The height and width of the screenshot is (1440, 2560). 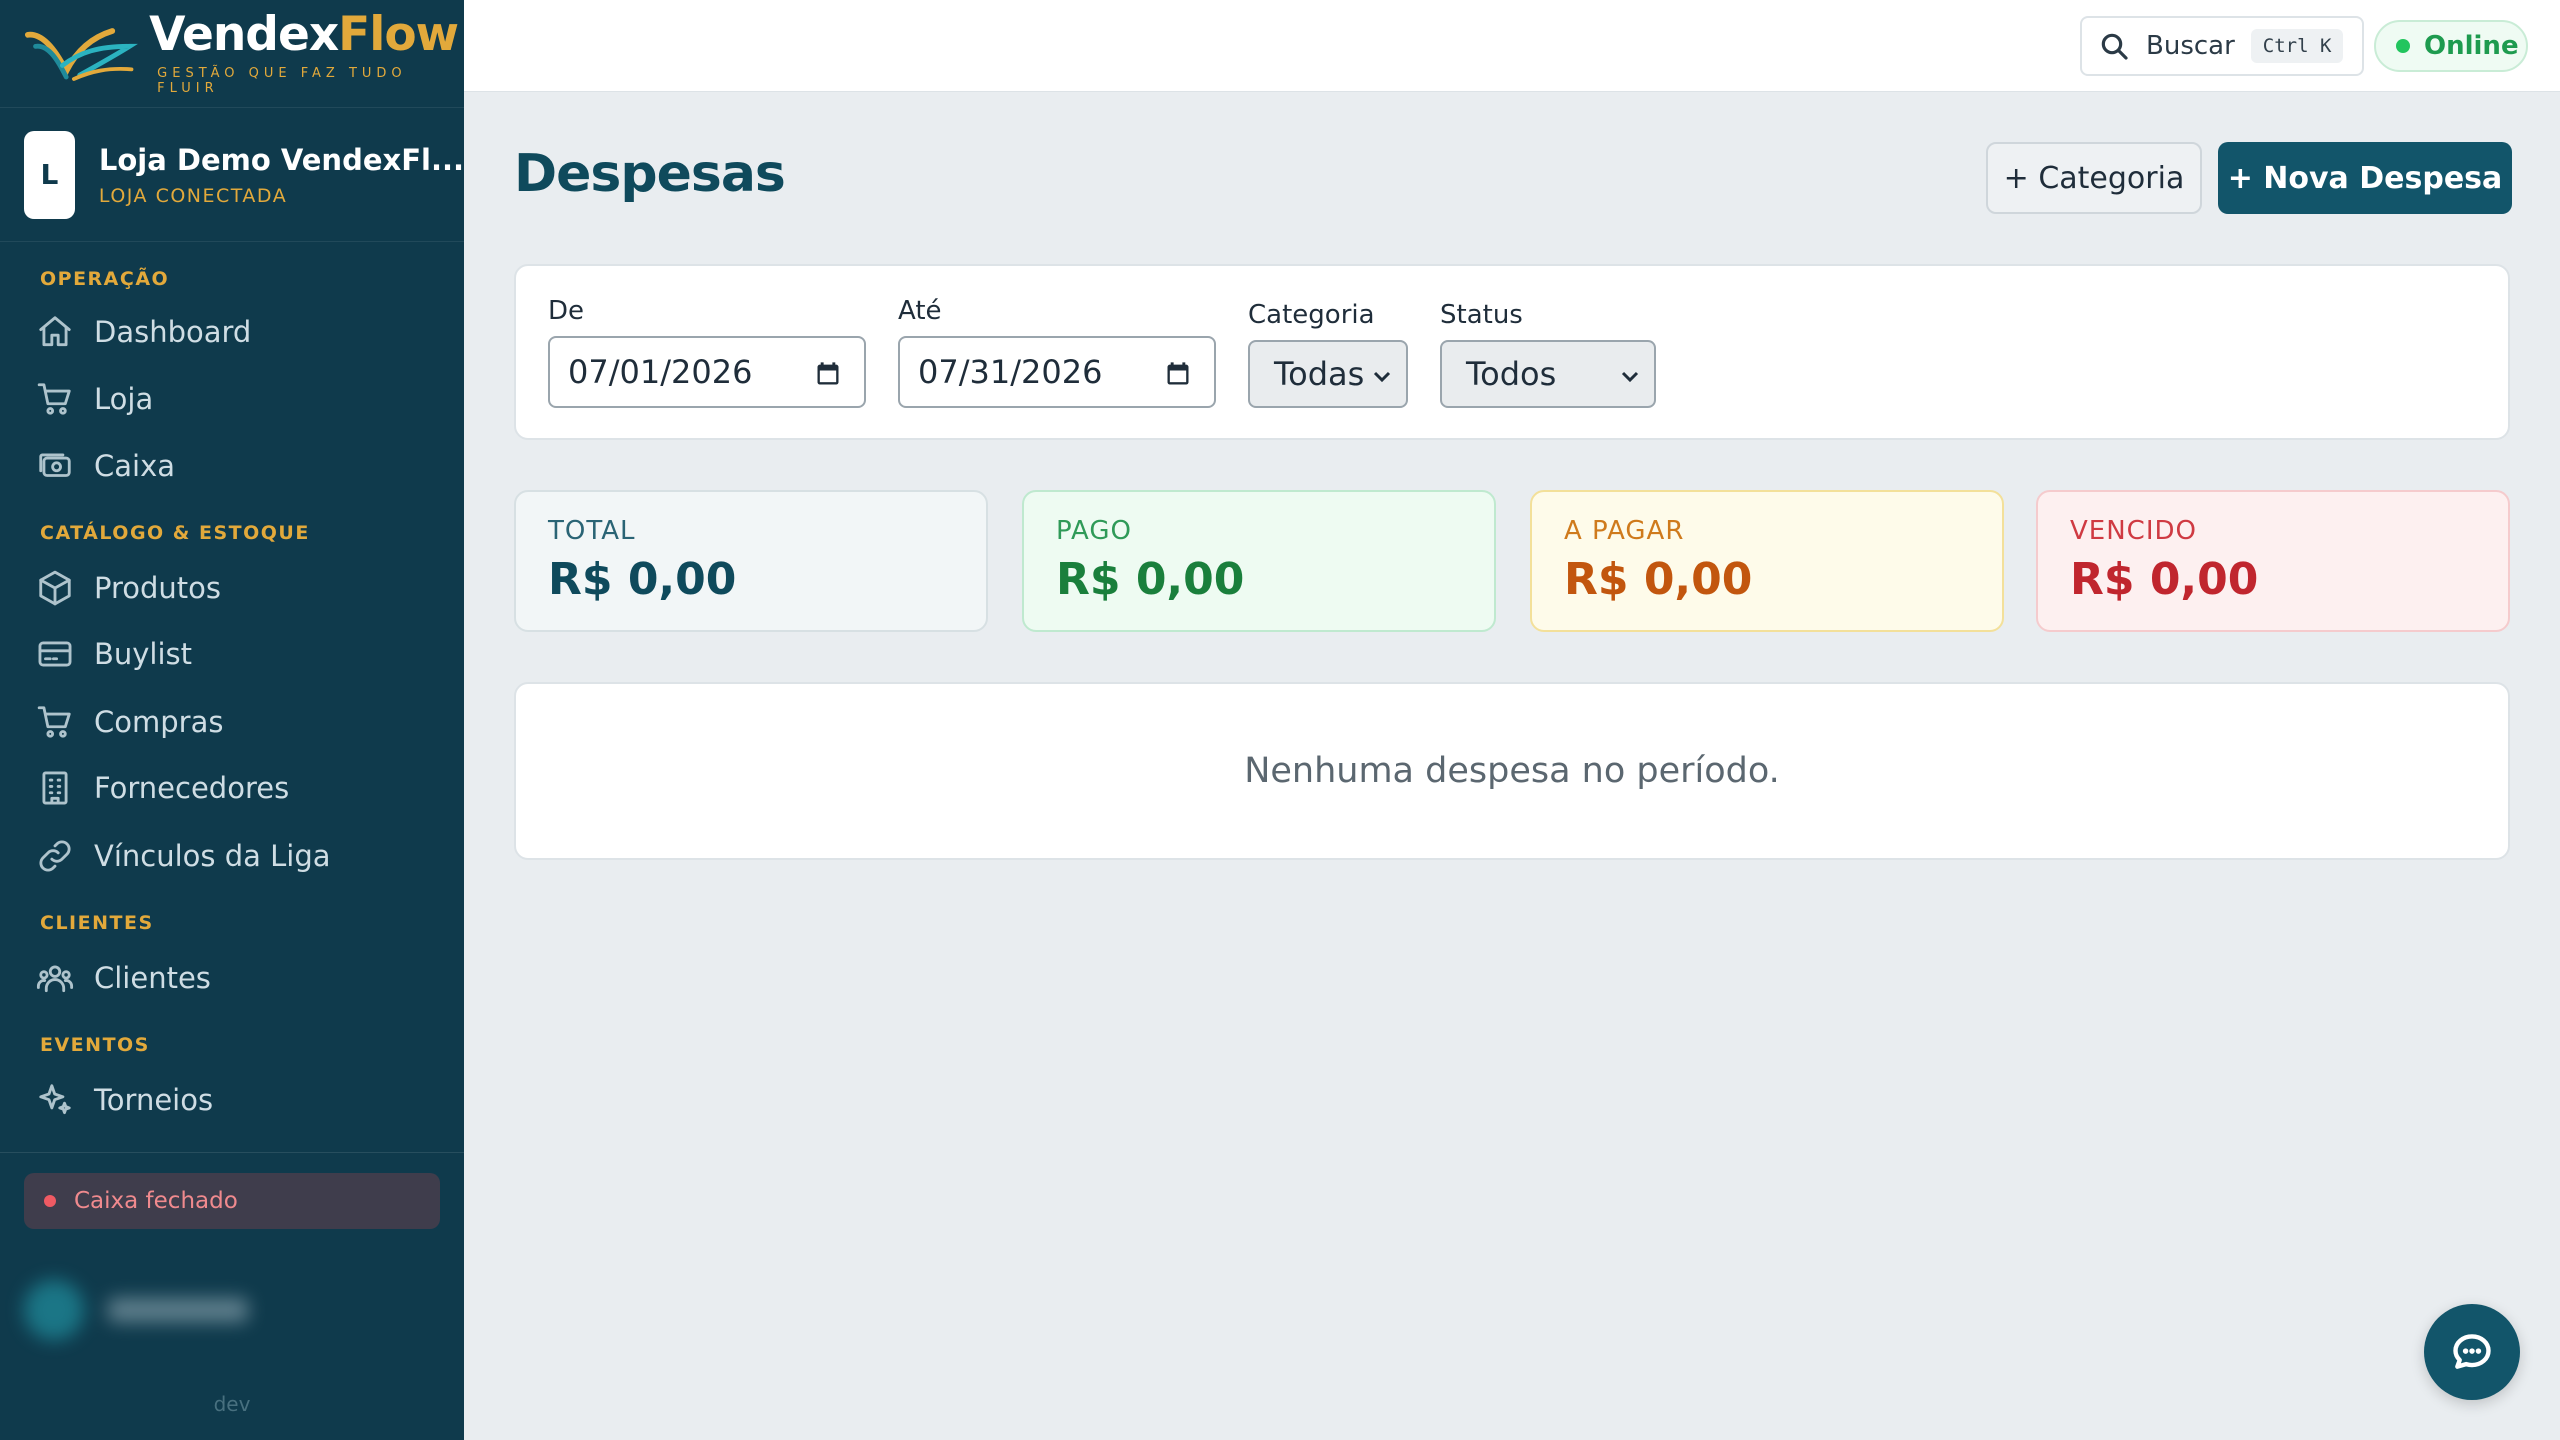 What do you see at coordinates (566, 311) in the screenshot?
I see `from-label: De` at bounding box center [566, 311].